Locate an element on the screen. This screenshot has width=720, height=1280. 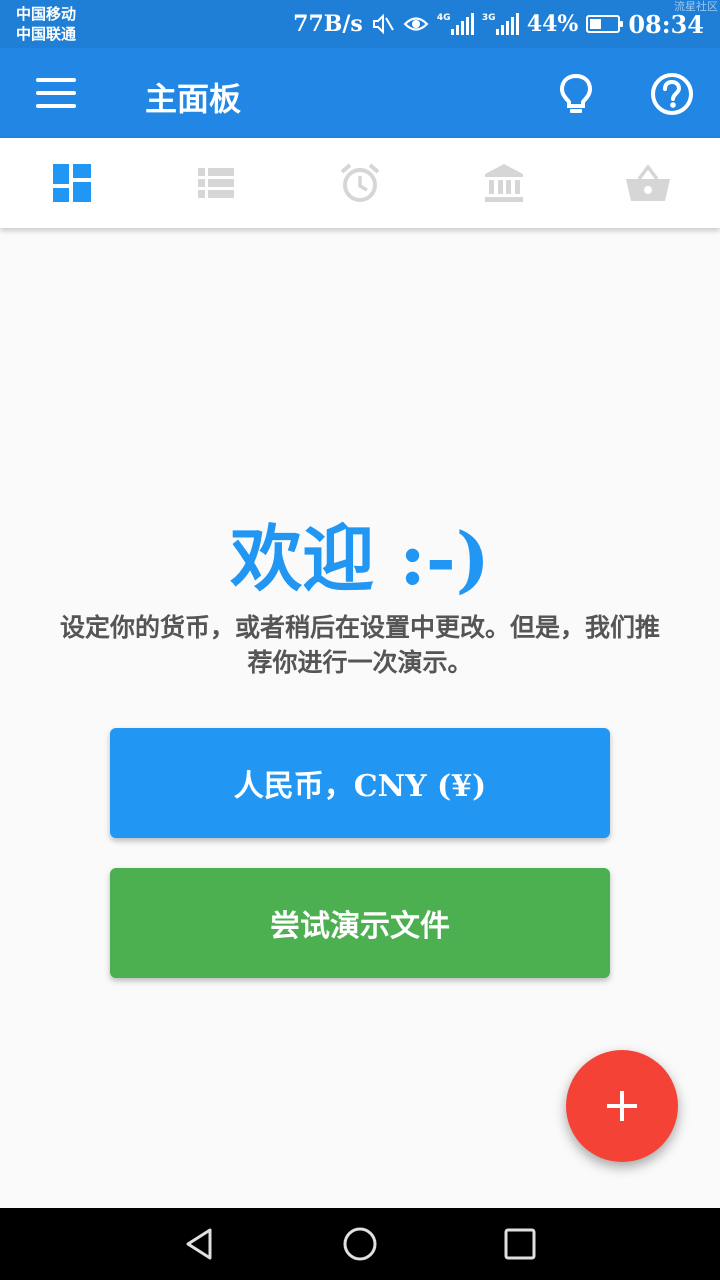
status-icons: 77B/s 4G 3G 44% 08:34 is located at coordinates (498, 24).